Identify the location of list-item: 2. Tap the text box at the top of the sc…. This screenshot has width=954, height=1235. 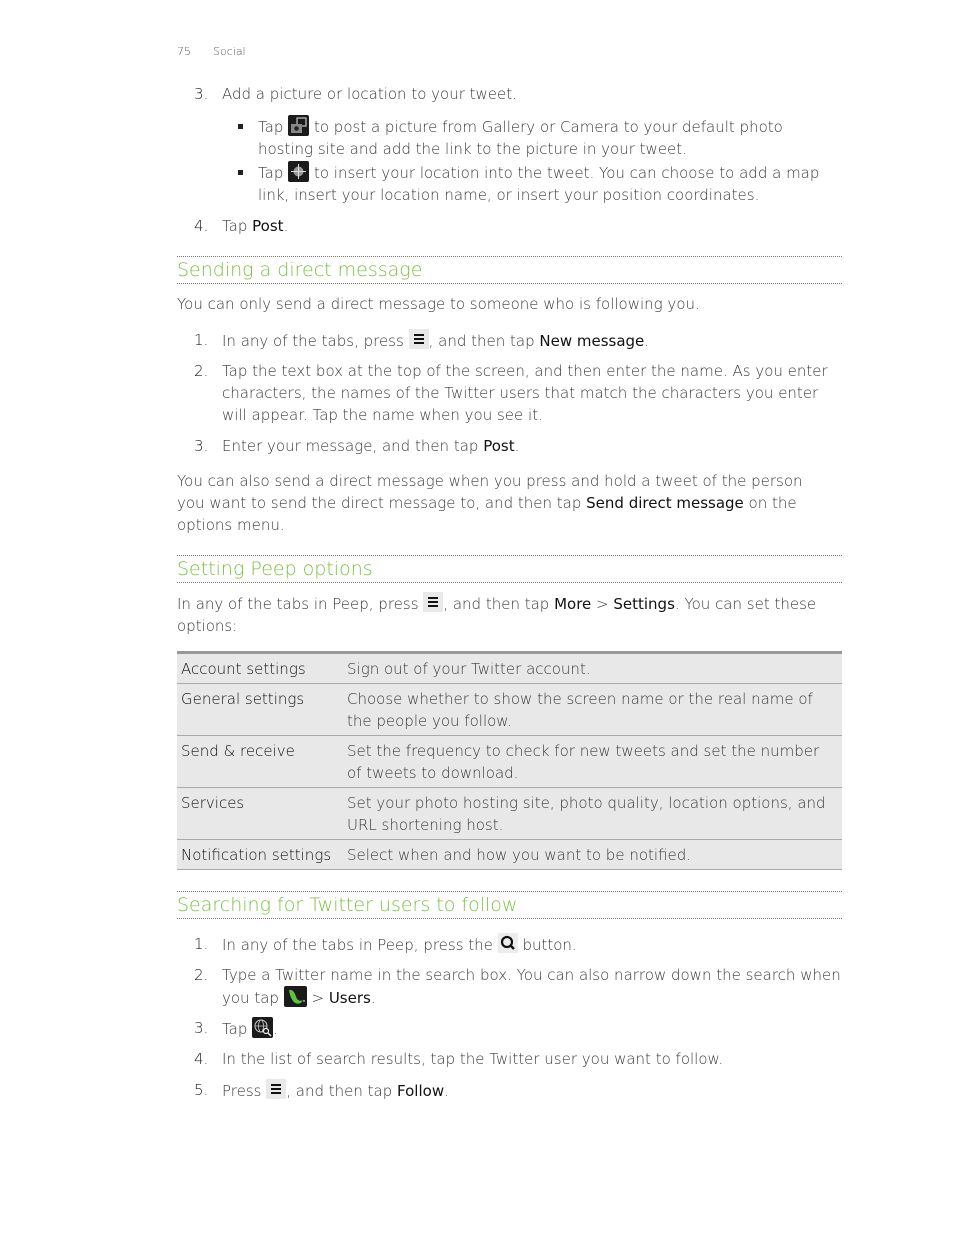
(509, 393).